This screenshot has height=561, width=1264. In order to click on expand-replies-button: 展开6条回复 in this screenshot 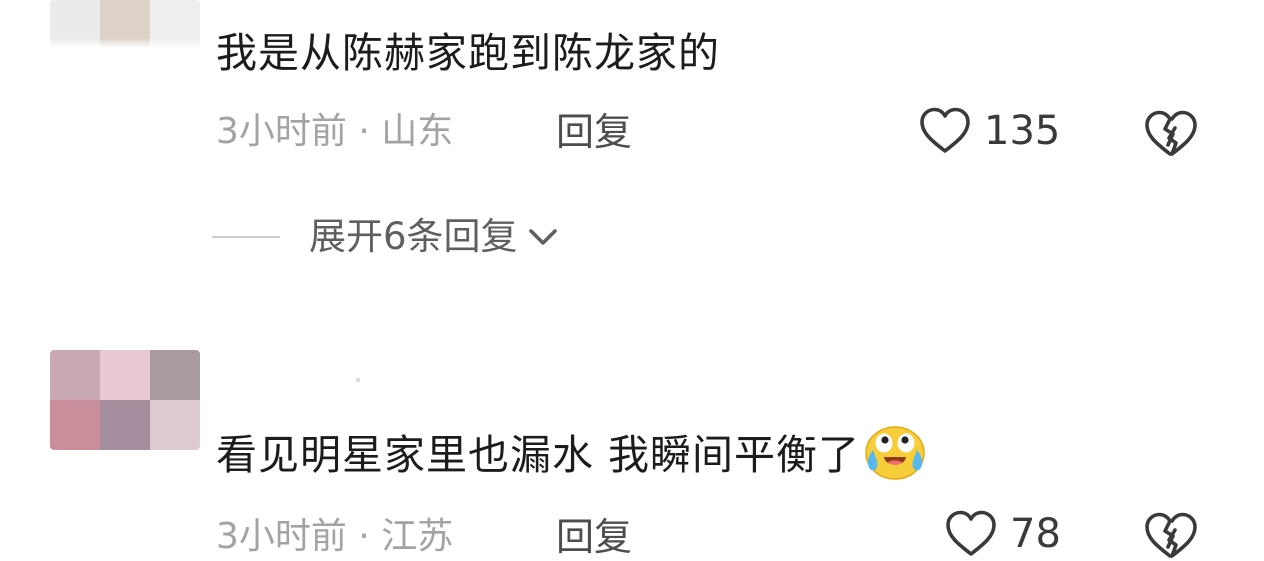, I will do `click(434, 237)`.